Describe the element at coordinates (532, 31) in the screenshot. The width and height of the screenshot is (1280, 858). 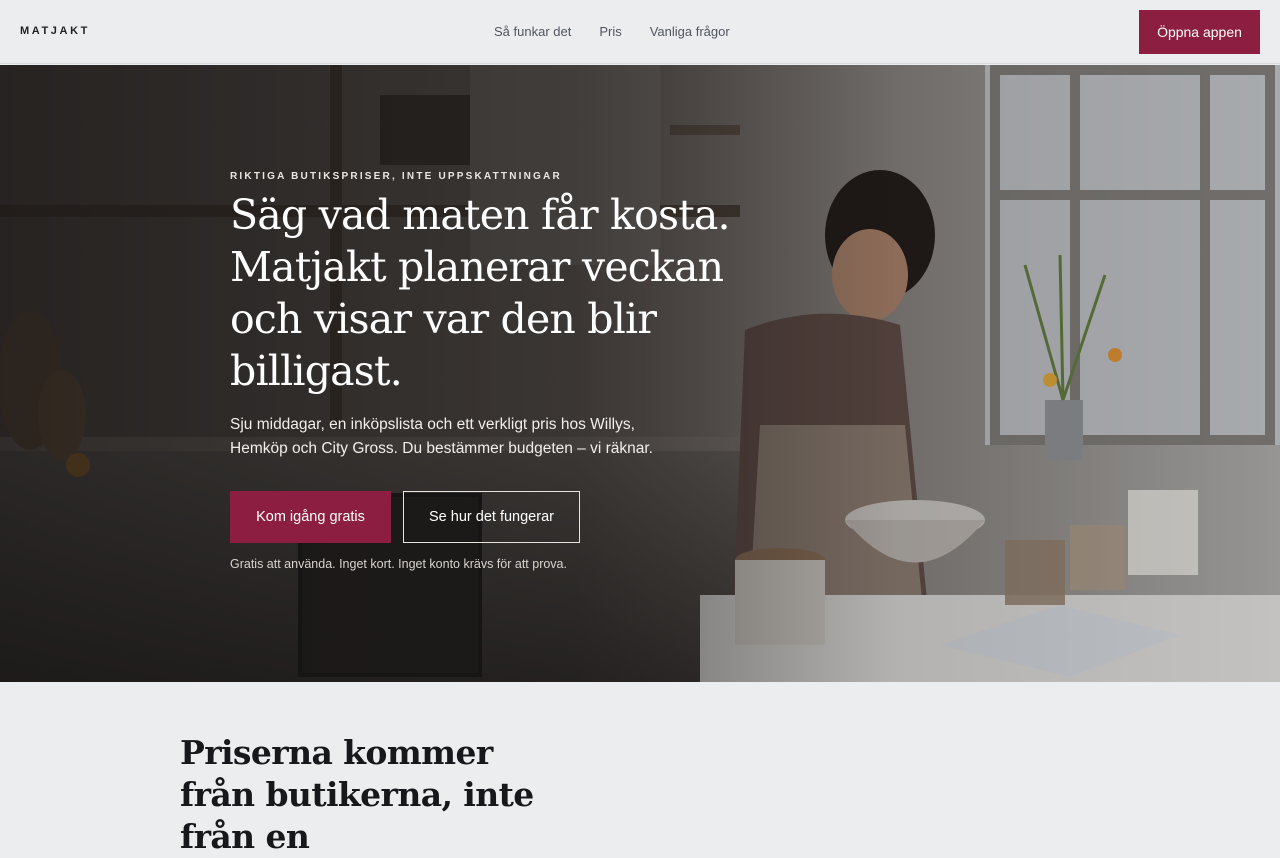
I see `nav-link-how-it-works: Så funkar det` at that location.